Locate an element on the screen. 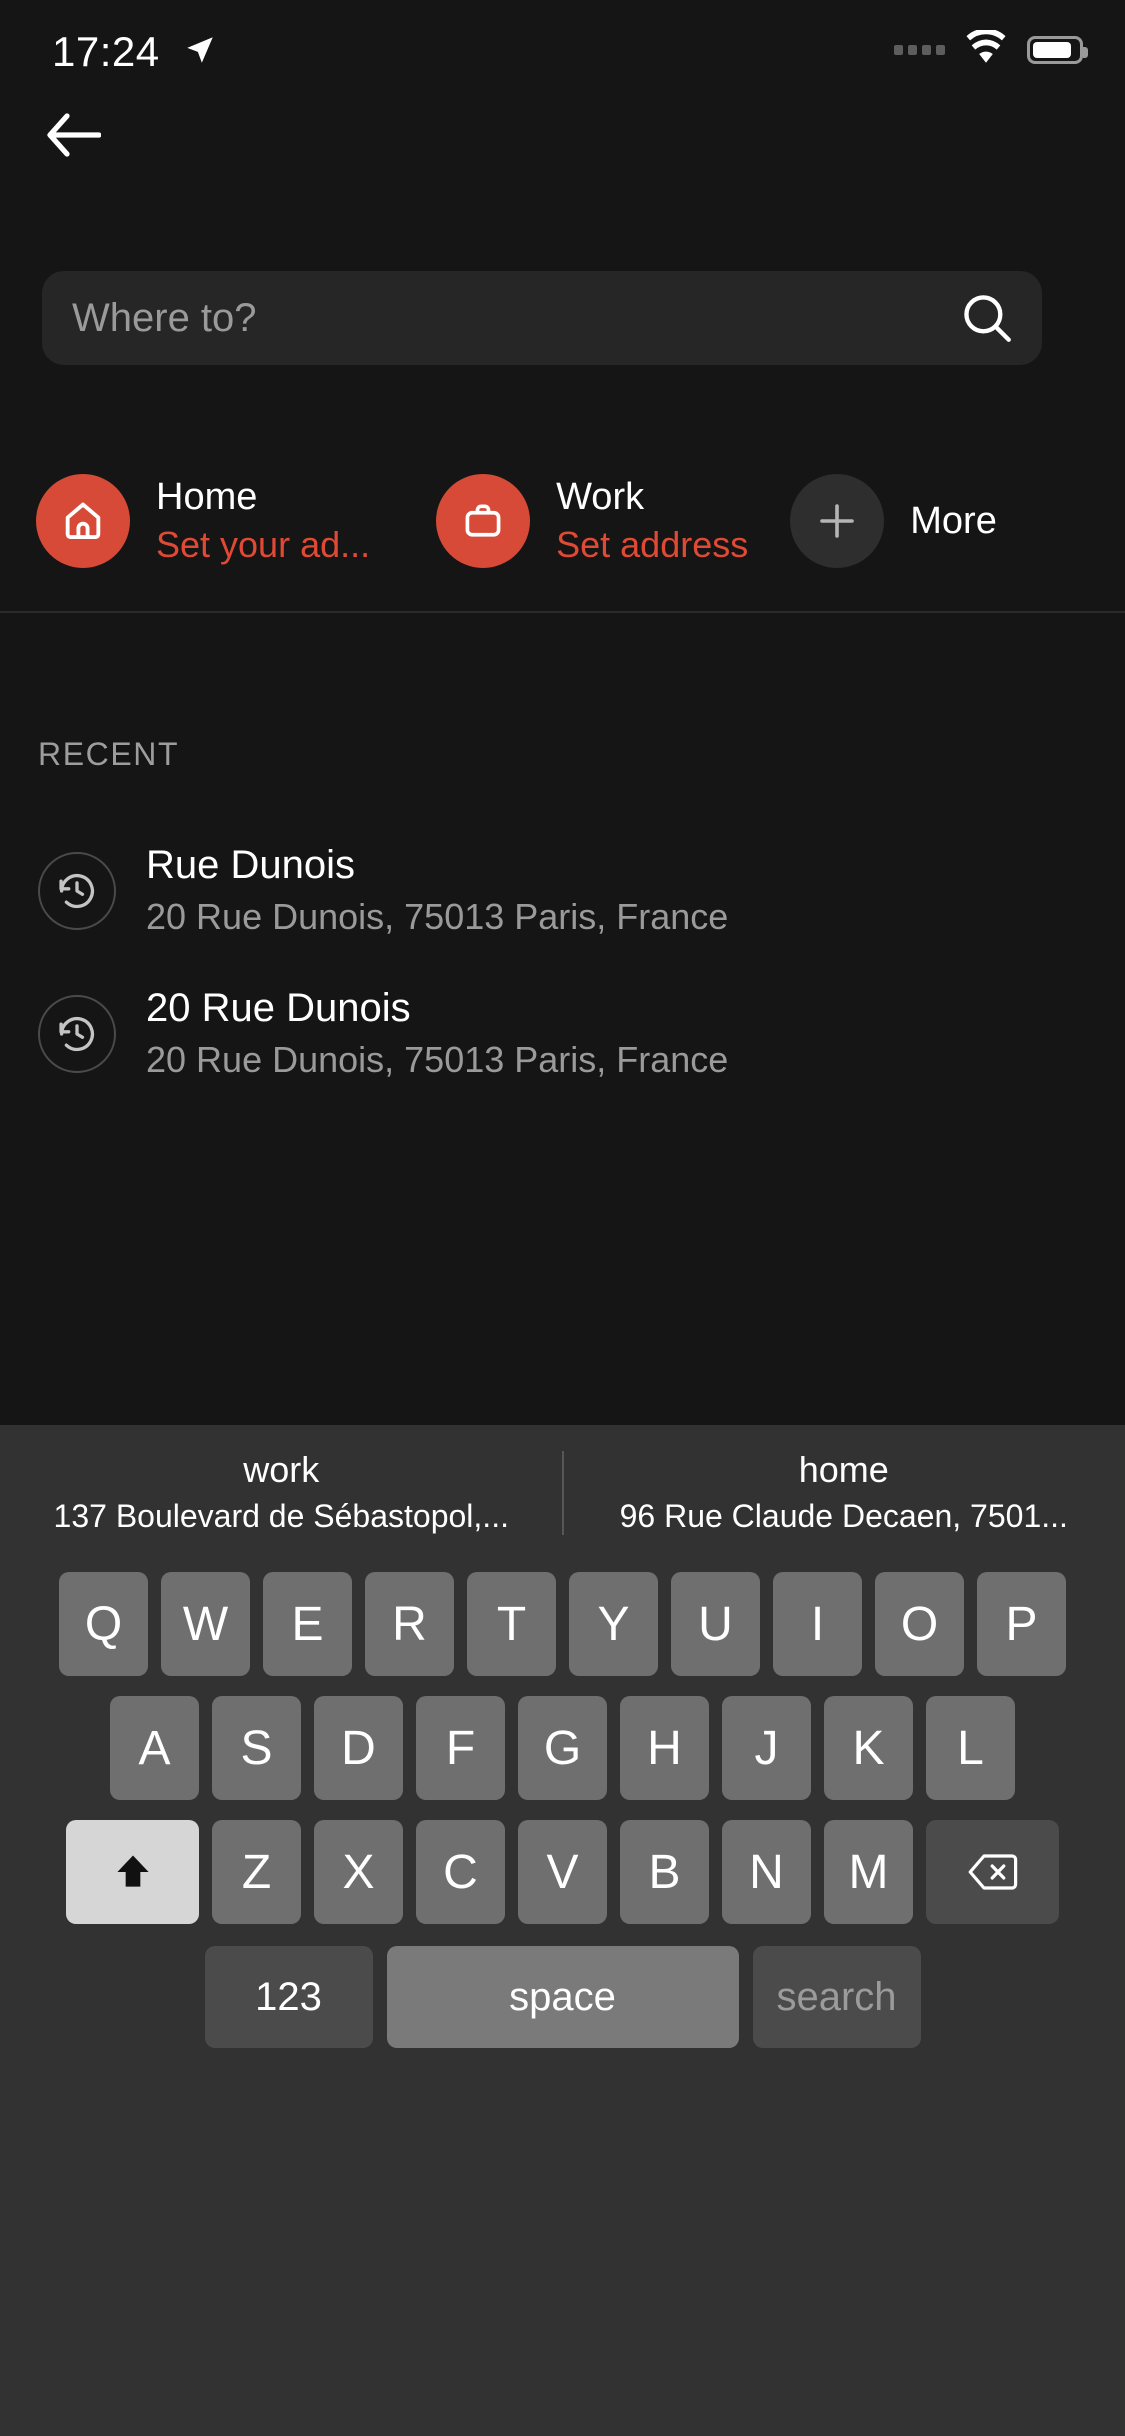  status-bar: 17:24 is located at coordinates (562, 50).